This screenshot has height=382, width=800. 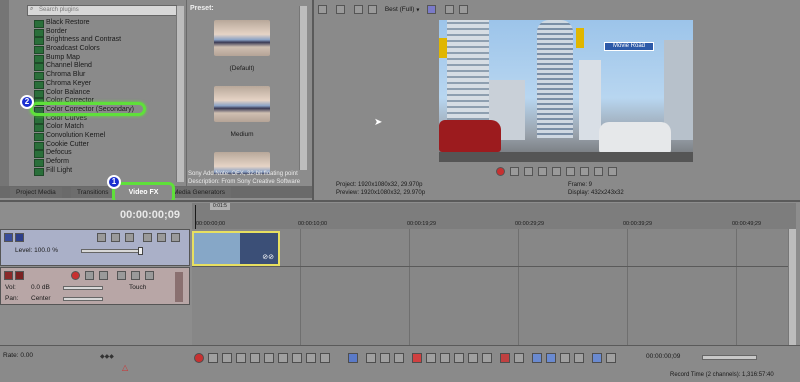 I want to click on go-start-icon, so click(x=283, y=358).